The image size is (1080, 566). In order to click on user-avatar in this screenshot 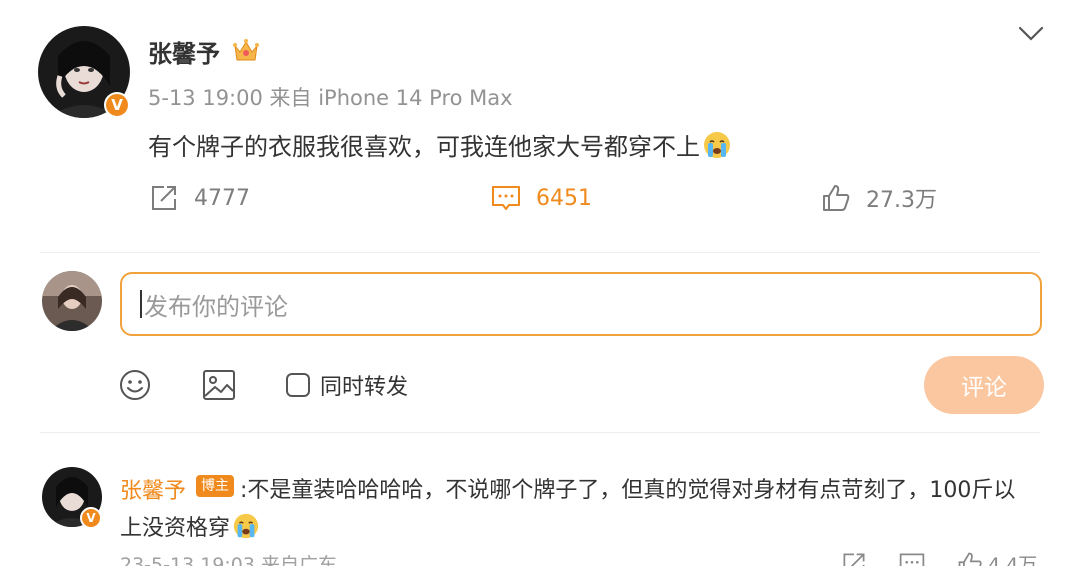, I will do `click(72, 301)`.